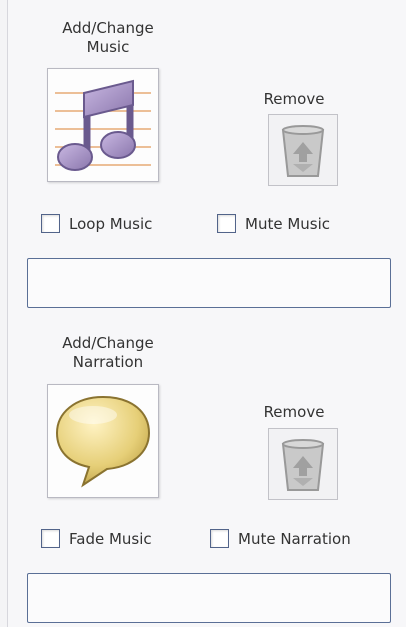  I want to click on remove-music-button, so click(303, 150).